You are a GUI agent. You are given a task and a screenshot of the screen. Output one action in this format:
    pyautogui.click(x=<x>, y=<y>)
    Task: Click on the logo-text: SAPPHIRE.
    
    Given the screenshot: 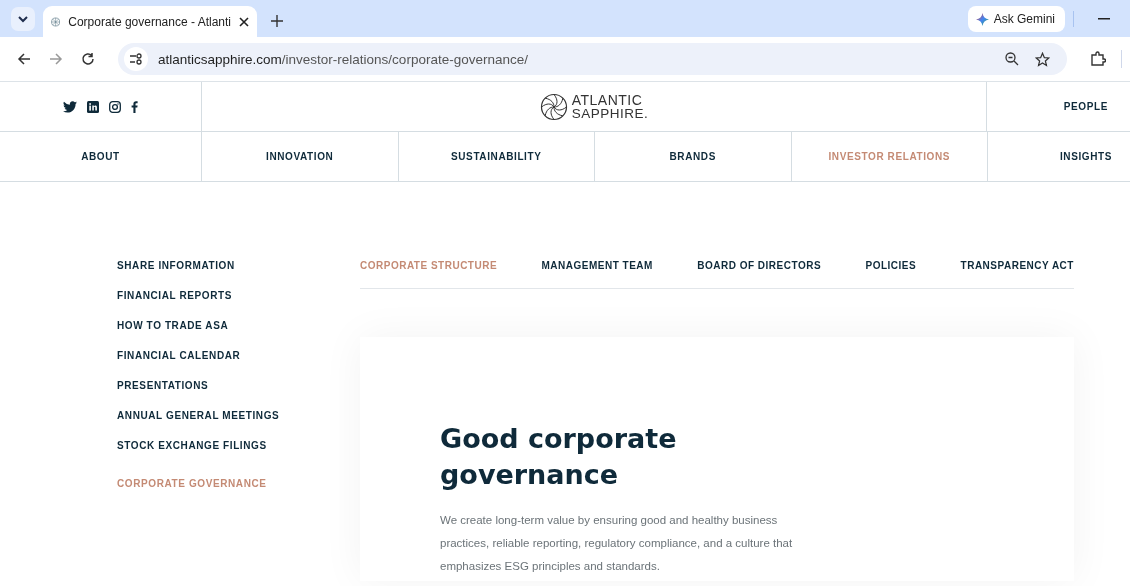 What is the action you would take?
    pyautogui.click(x=610, y=113)
    